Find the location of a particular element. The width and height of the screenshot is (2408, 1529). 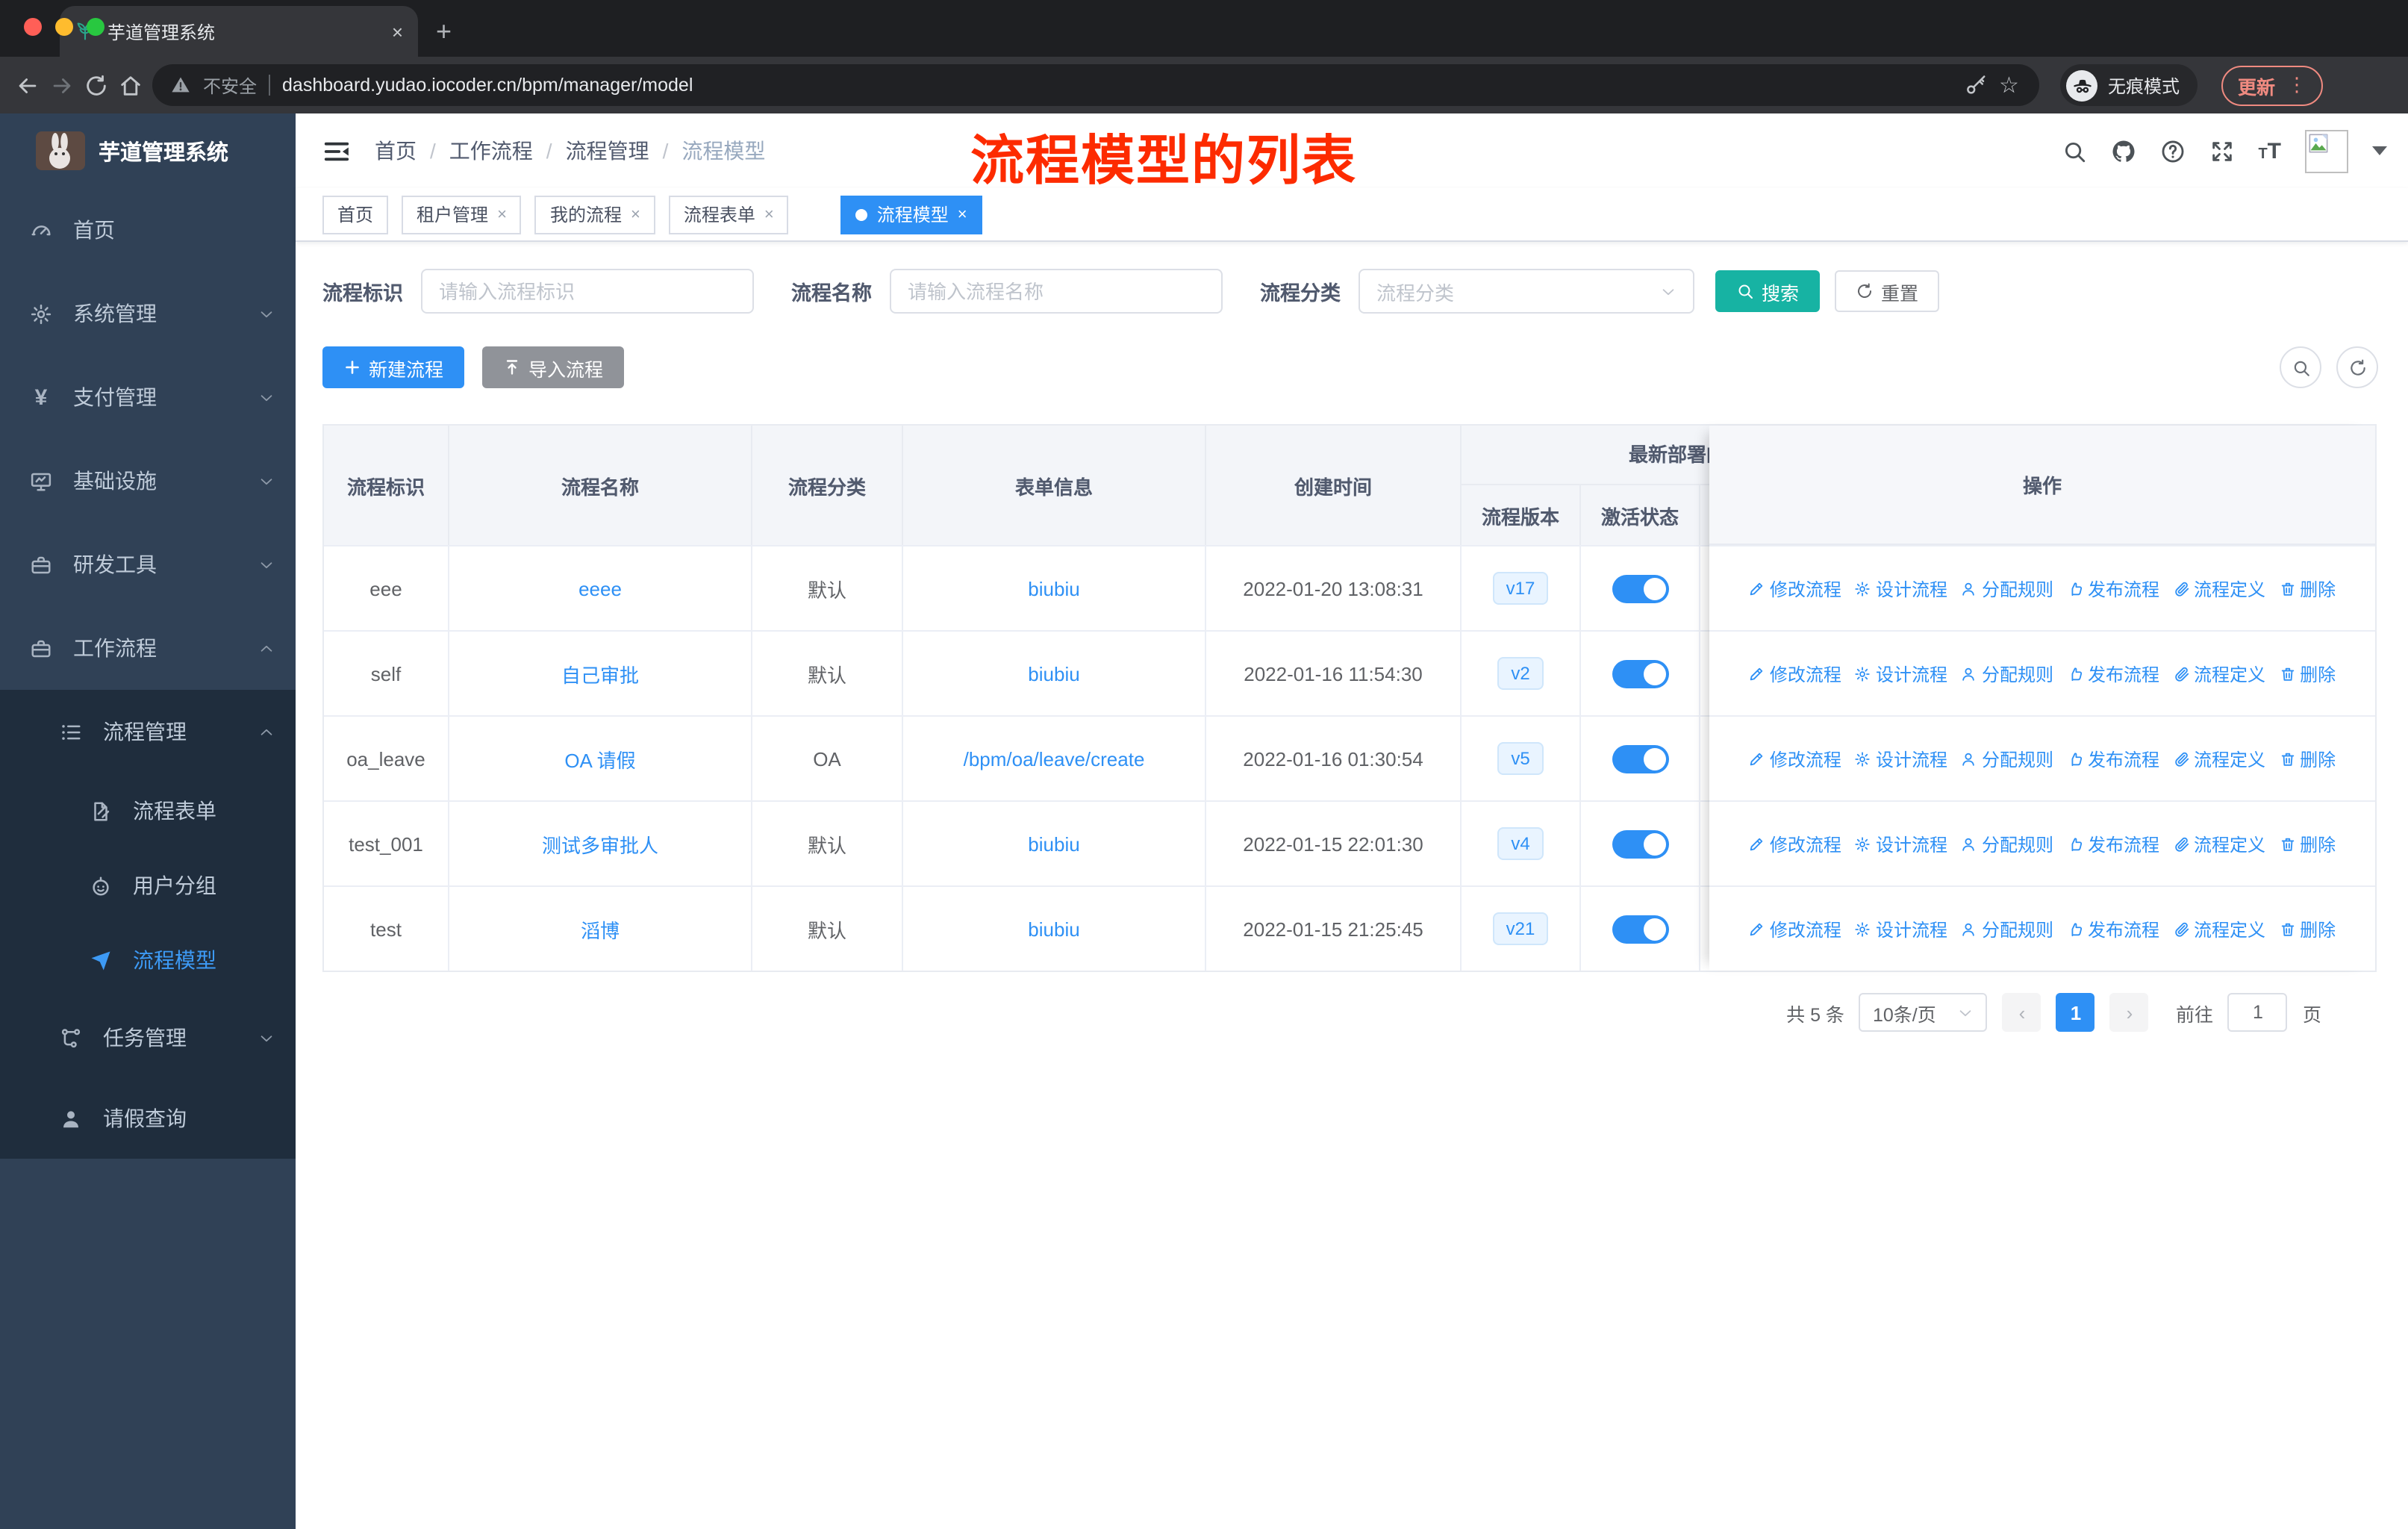

tag-process-form: 流程表单 × is located at coordinates (728, 215).